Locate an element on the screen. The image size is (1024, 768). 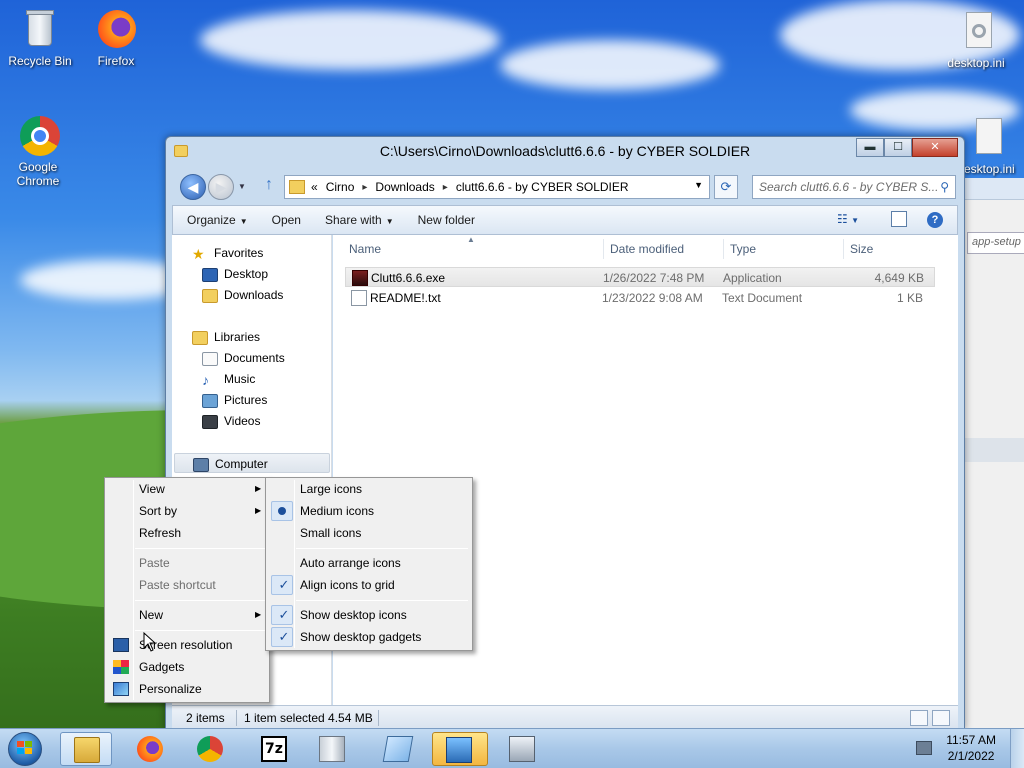
taskbar-warning-app is located at coordinates (460, 749).